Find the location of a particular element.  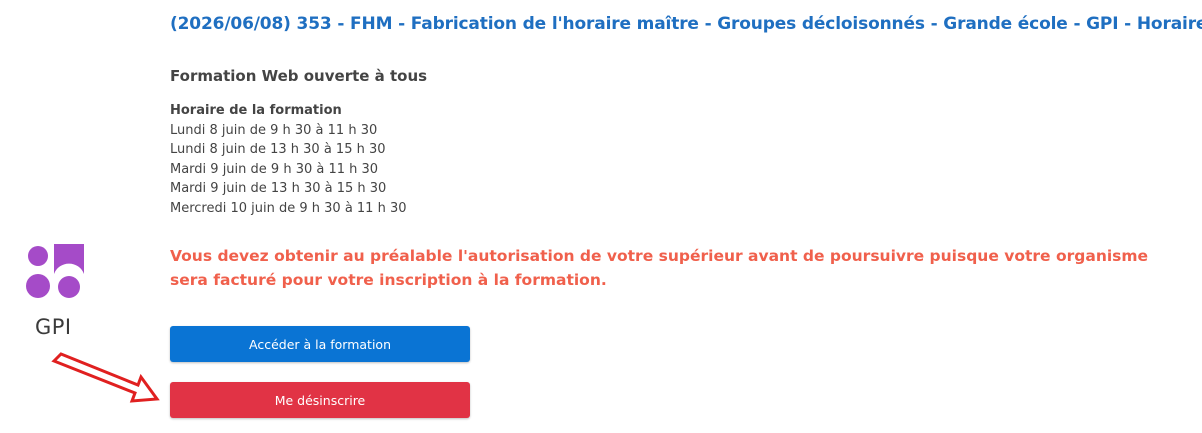

gpi-logo is located at coordinates (56, 273).